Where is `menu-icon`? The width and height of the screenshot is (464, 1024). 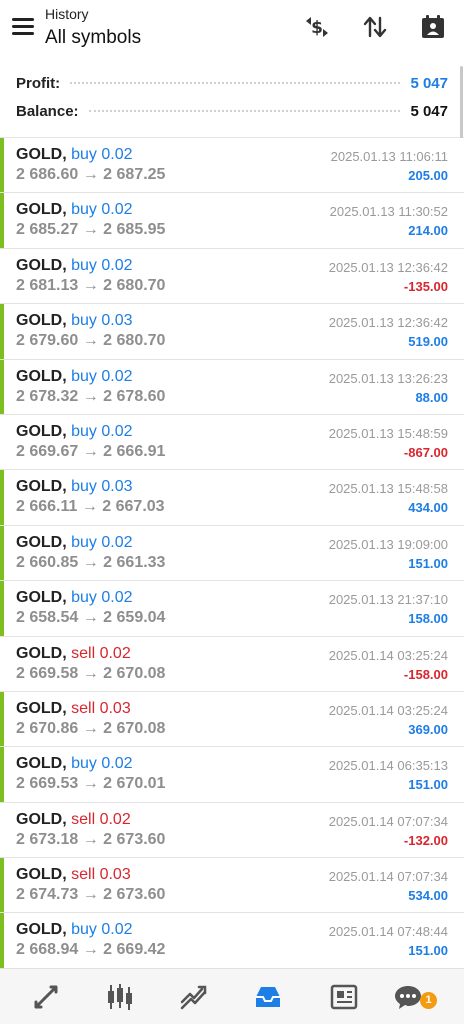 menu-icon is located at coordinates (23, 27).